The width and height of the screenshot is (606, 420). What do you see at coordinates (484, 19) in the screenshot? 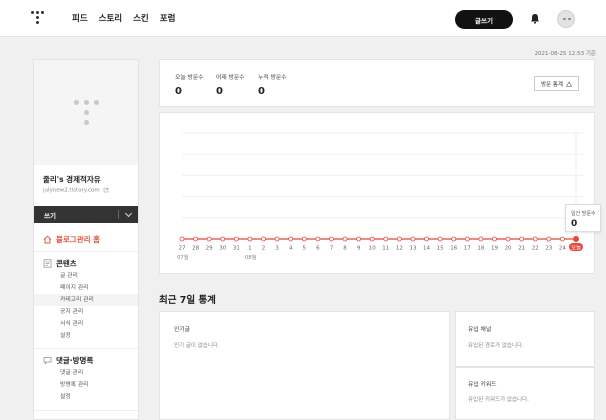
I see `write-post-button: 글쓰기` at bounding box center [484, 19].